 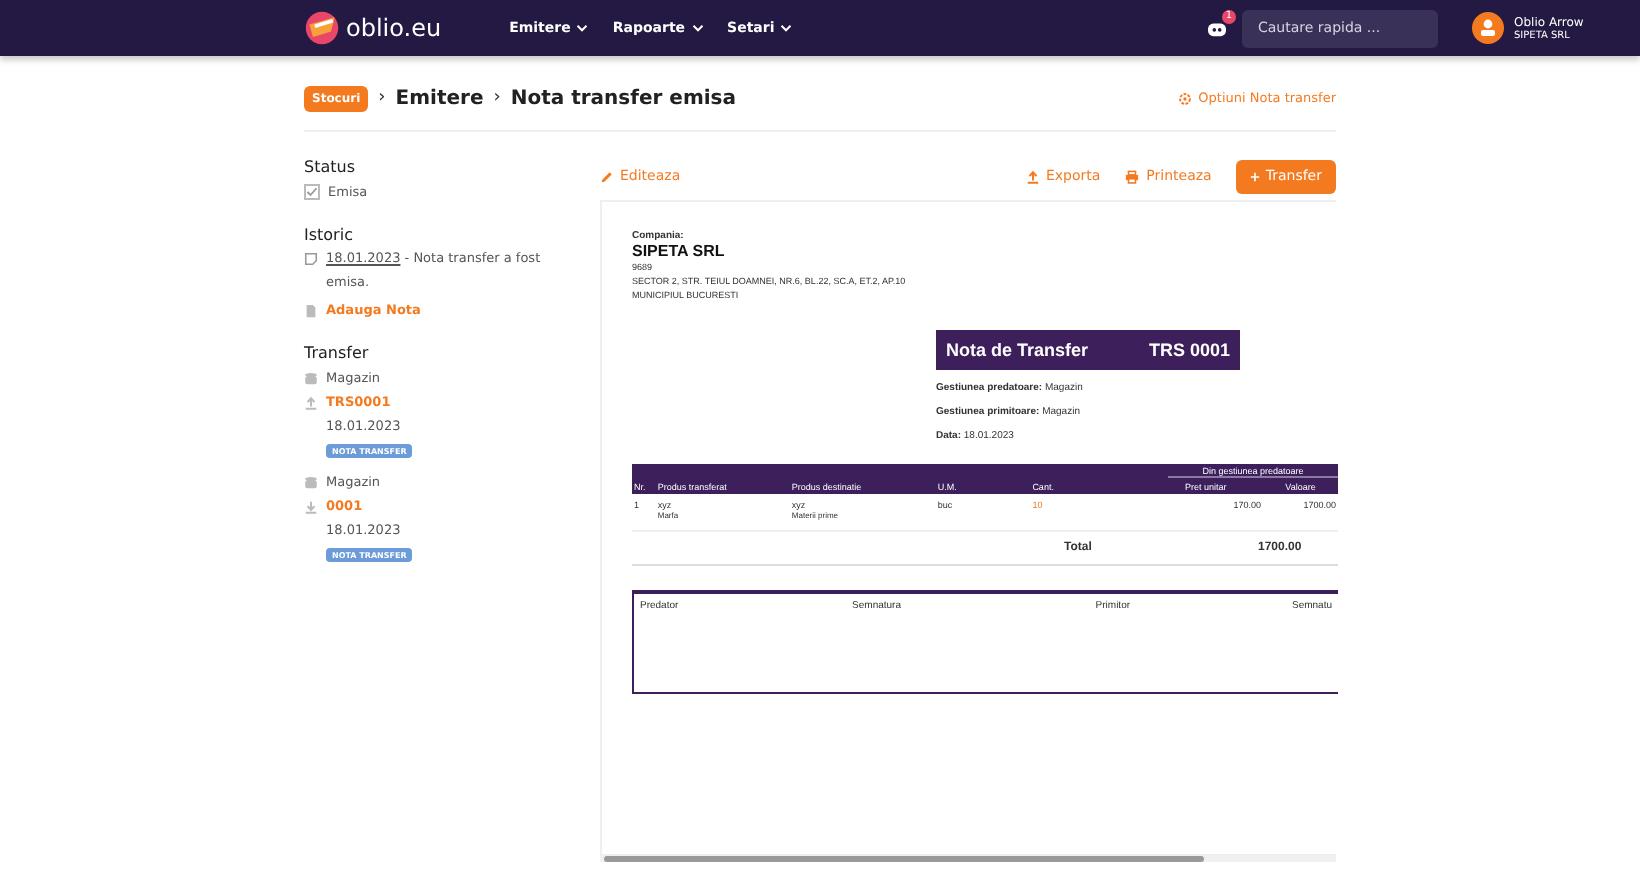 What do you see at coordinates (311, 310) in the screenshot?
I see `document-icon` at bounding box center [311, 310].